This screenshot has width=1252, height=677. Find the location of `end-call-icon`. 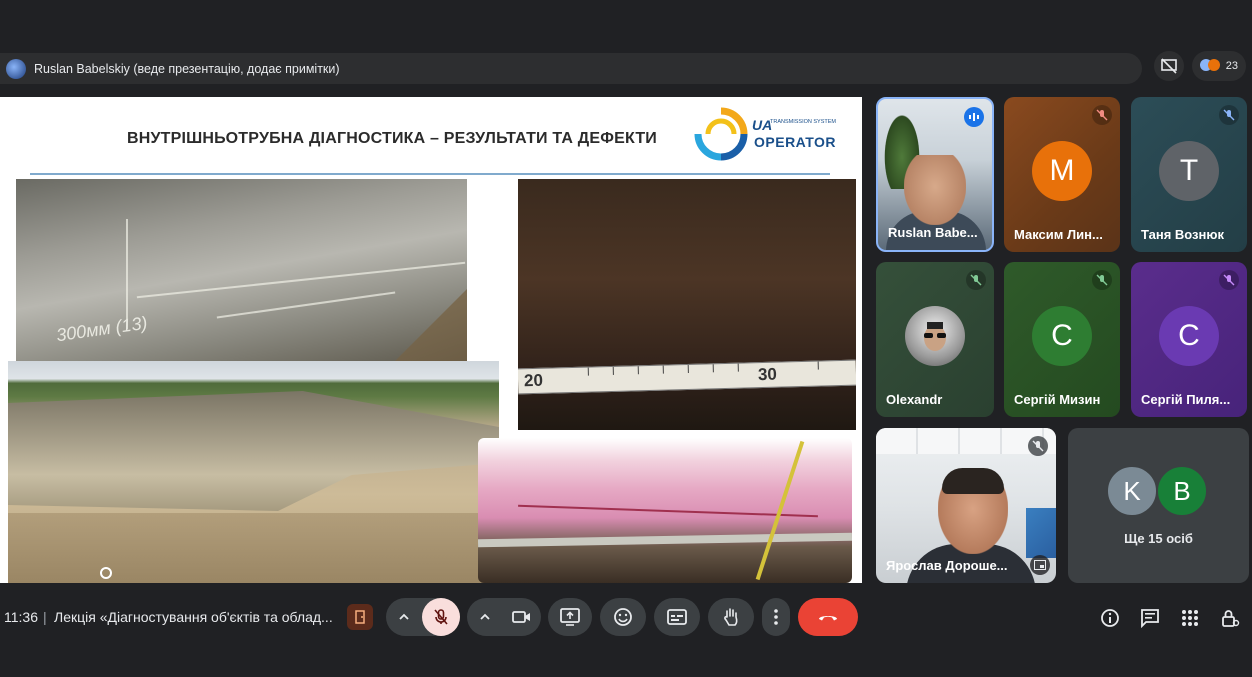

end-call-icon is located at coordinates (828, 618).